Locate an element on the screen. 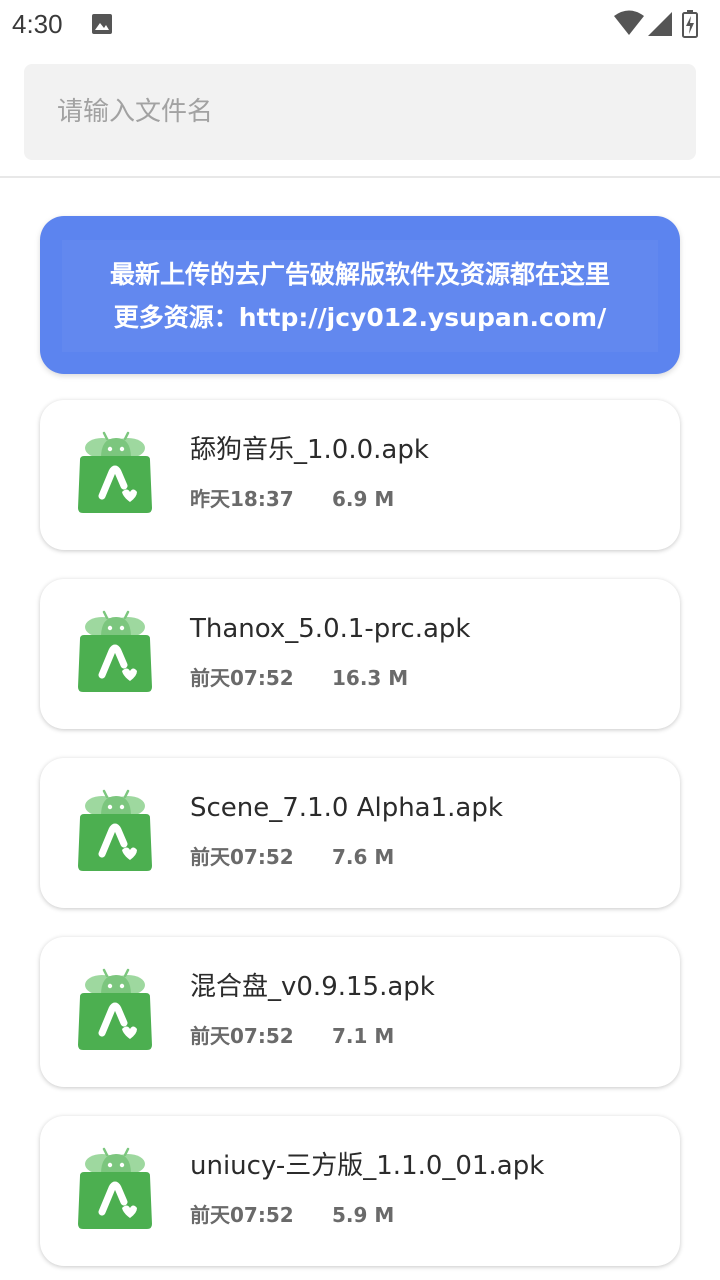 The image size is (720, 1280). file-date: 昨天18:37 is located at coordinates (242, 499).